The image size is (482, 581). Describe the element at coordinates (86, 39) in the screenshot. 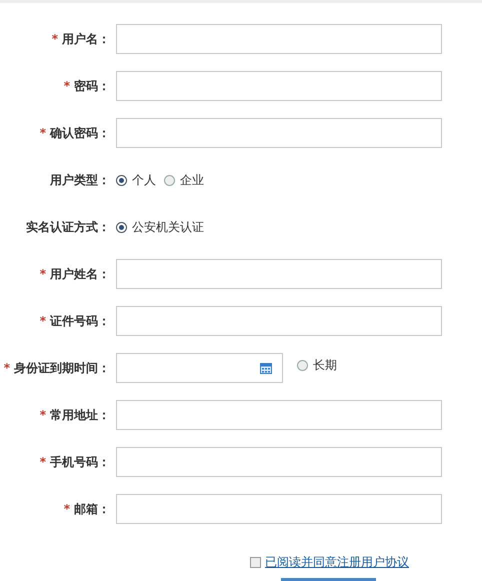

I see `field-label: 用户名：` at that location.